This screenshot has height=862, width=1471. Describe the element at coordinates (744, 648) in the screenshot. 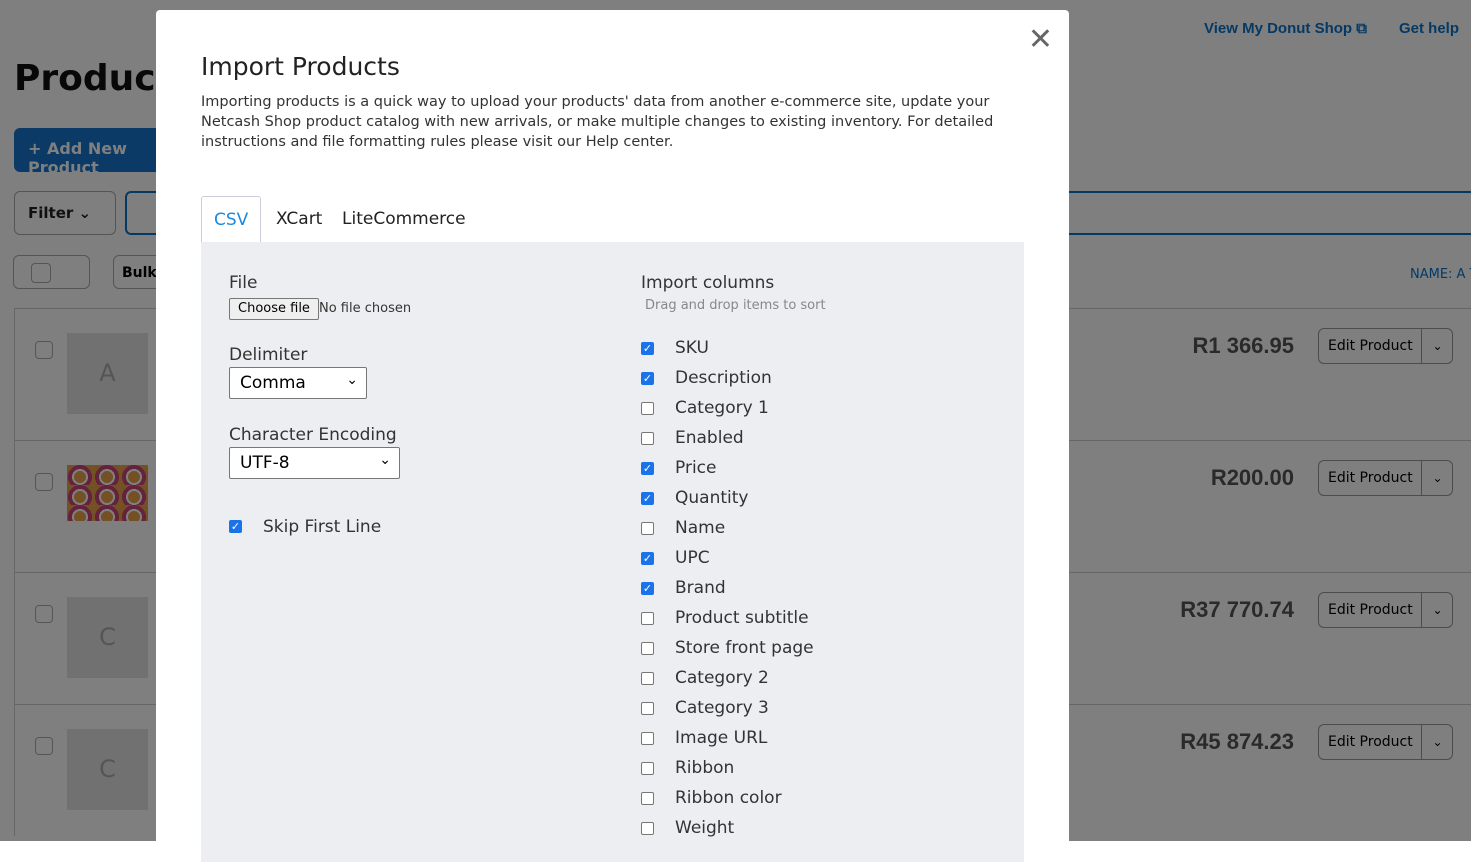

I see `column-label: Store front page` at that location.